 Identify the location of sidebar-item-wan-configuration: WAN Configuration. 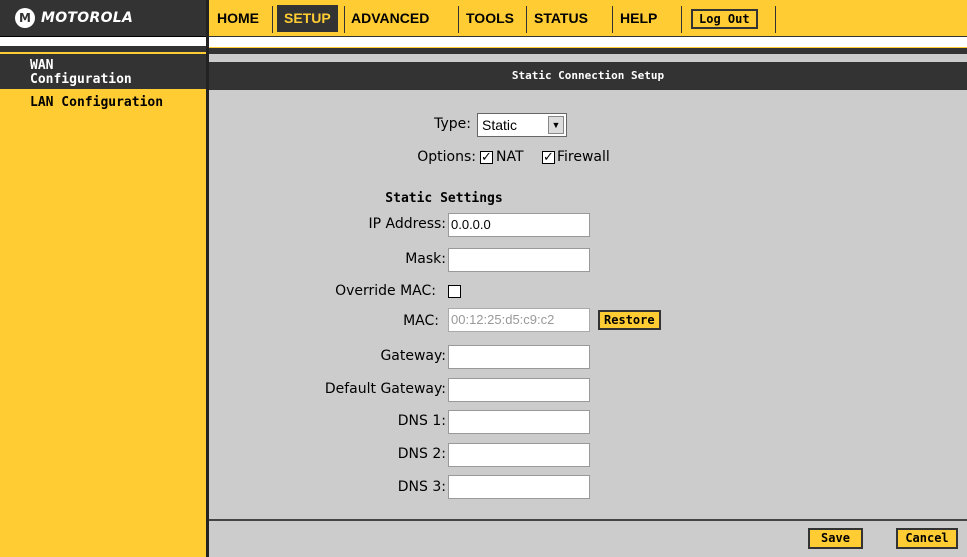
(103, 71).